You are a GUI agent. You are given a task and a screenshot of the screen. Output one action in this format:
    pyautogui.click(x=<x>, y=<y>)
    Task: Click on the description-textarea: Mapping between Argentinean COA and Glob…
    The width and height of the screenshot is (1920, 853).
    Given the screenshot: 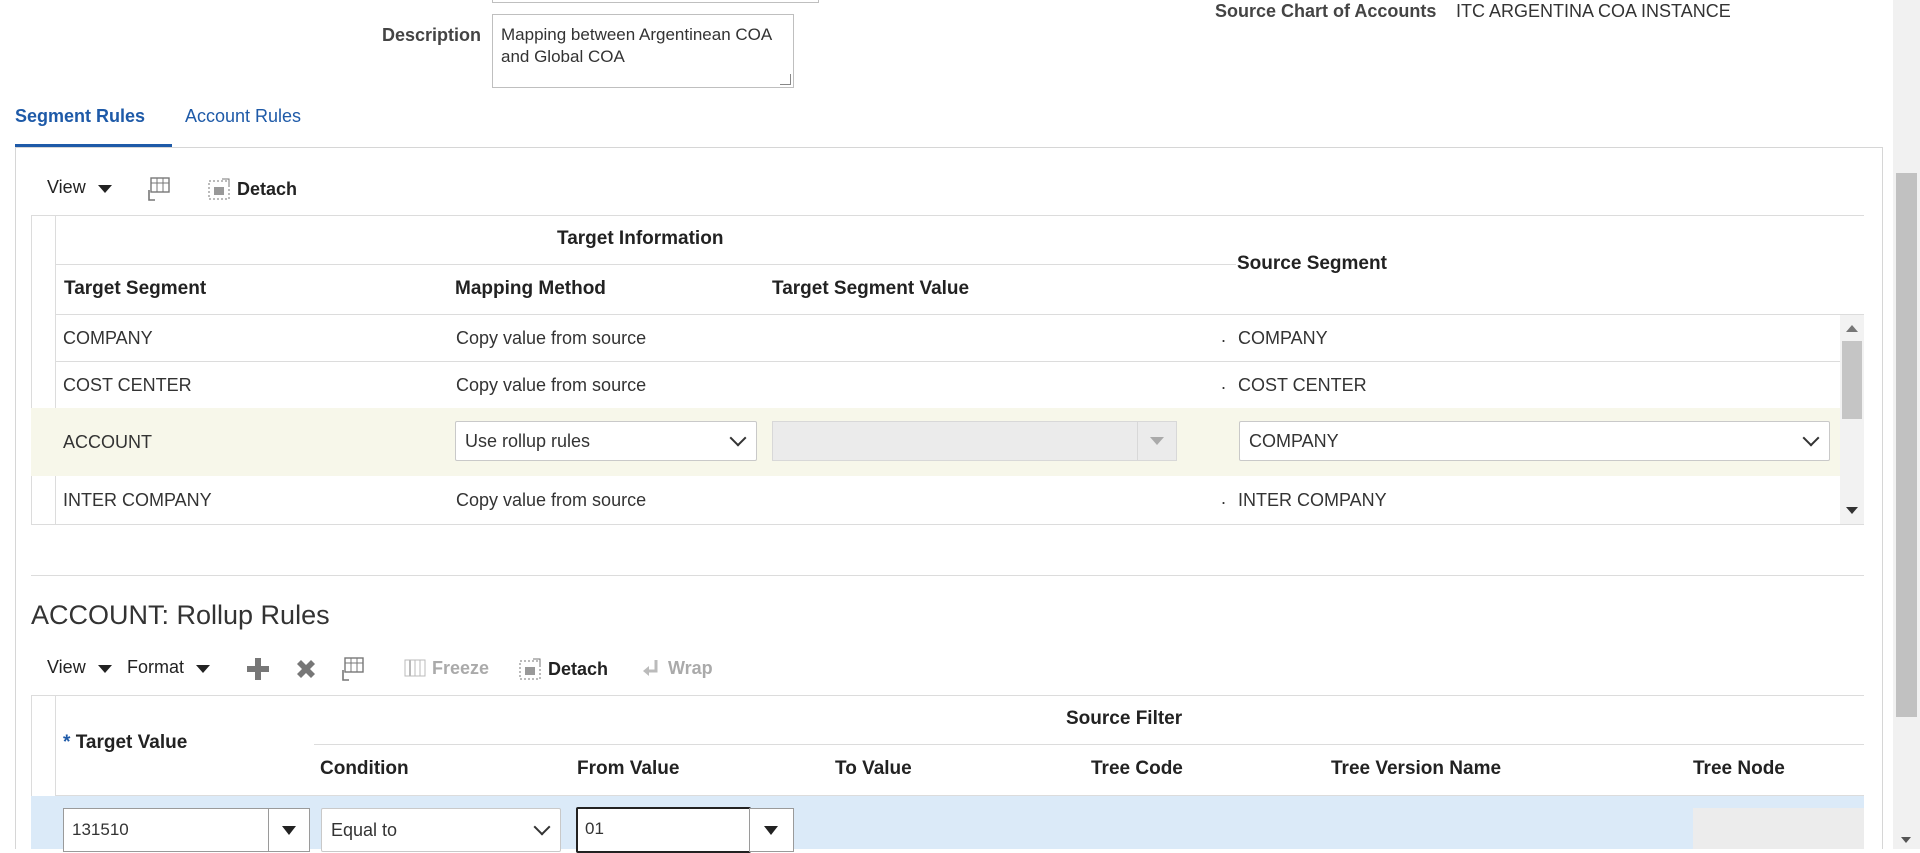 What is the action you would take?
    pyautogui.click(x=643, y=51)
    